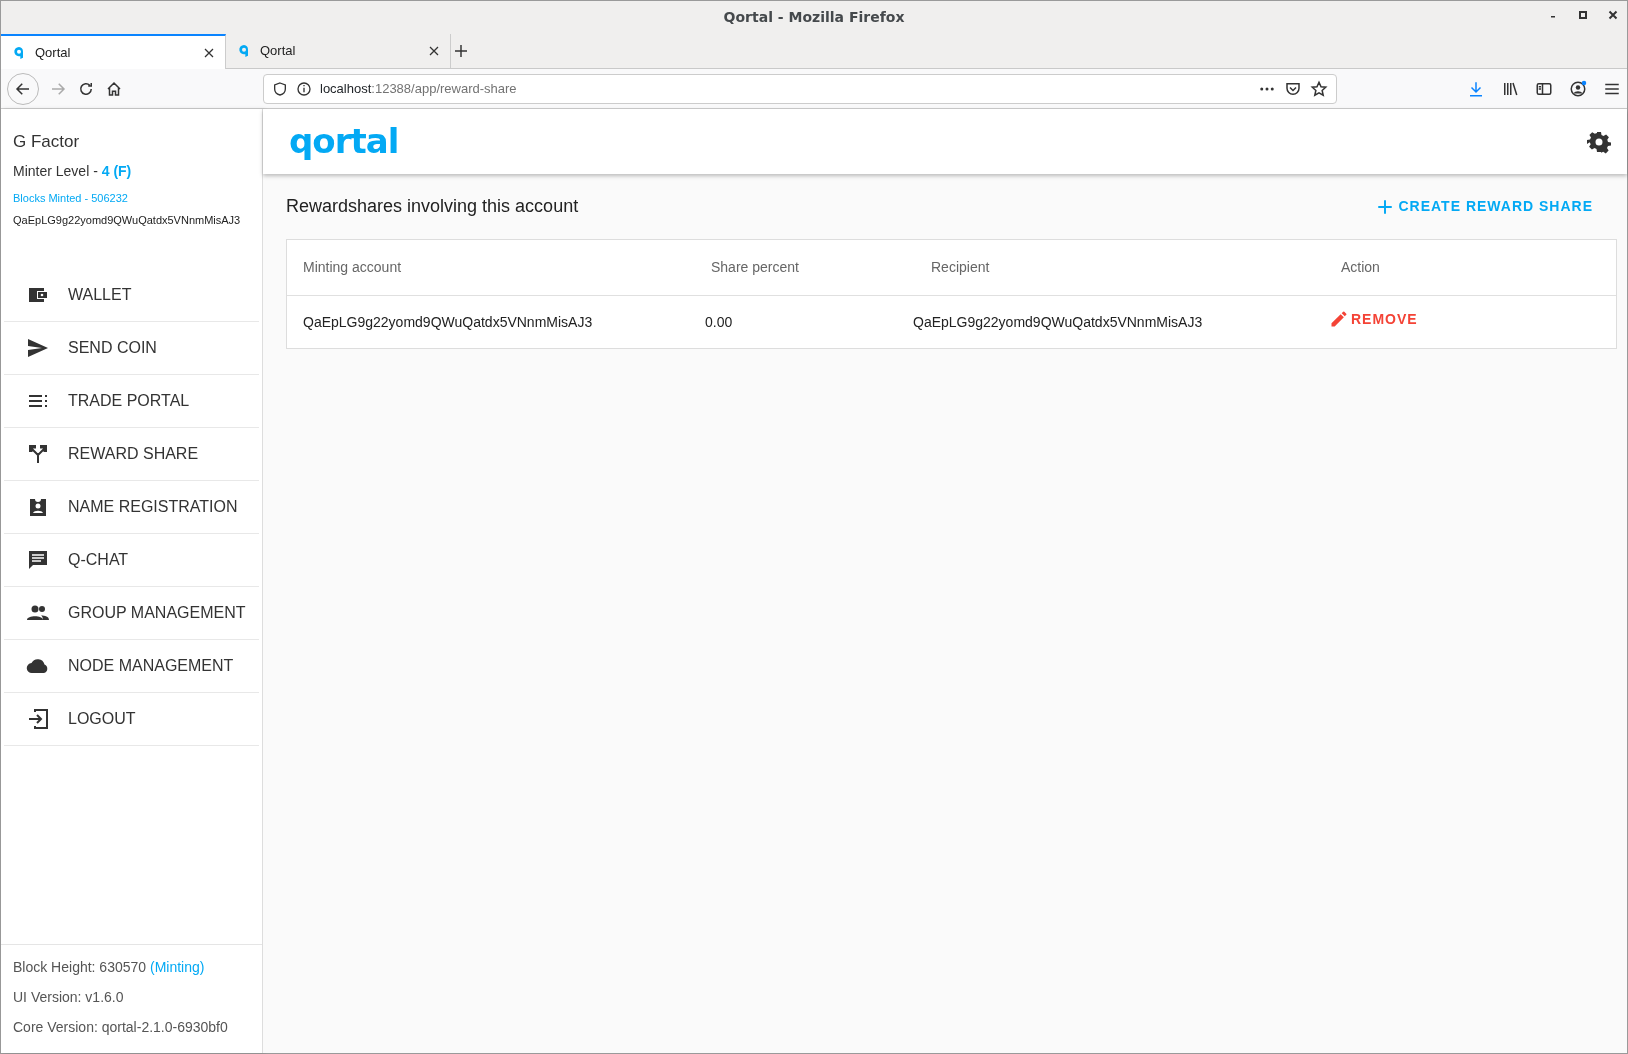 This screenshot has height=1054, width=1628. Describe the element at coordinates (1339, 319) in the screenshot. I see `pencil-icon` at that location.